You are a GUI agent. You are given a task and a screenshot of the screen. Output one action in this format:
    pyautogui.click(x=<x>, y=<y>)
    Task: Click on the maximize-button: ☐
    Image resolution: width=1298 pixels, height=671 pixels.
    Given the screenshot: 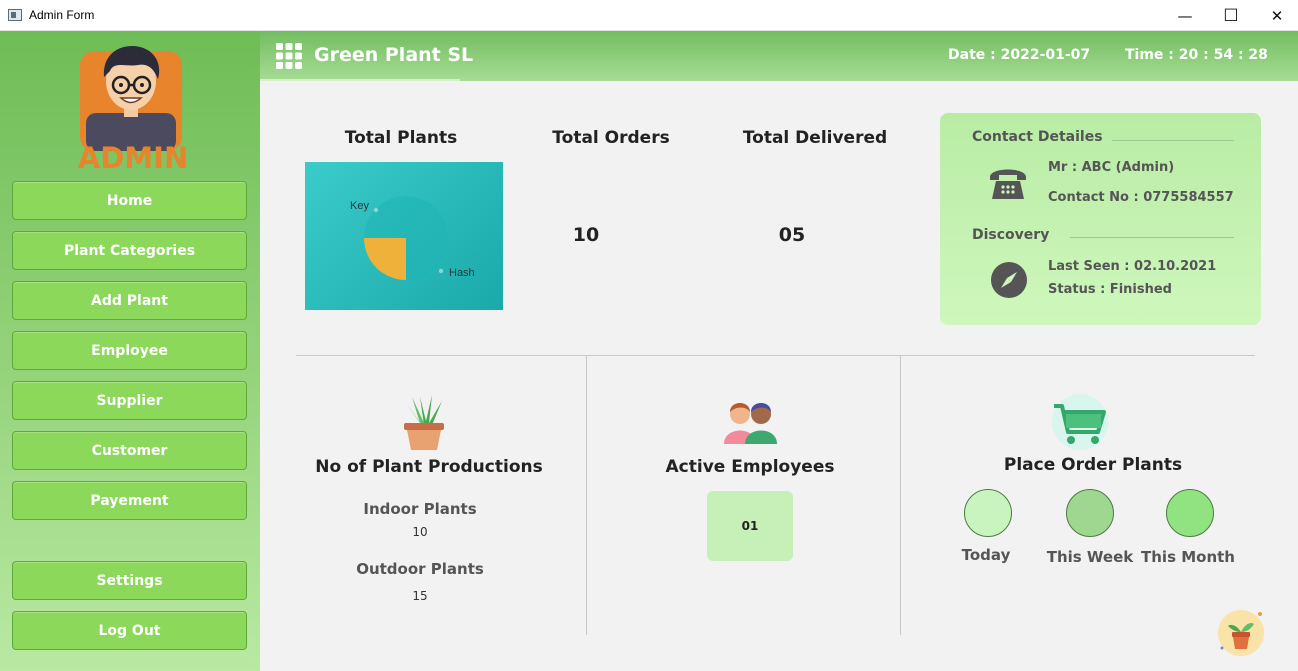 What is the action you would take?
    pyautogui.click(x=1231, y=15)
    